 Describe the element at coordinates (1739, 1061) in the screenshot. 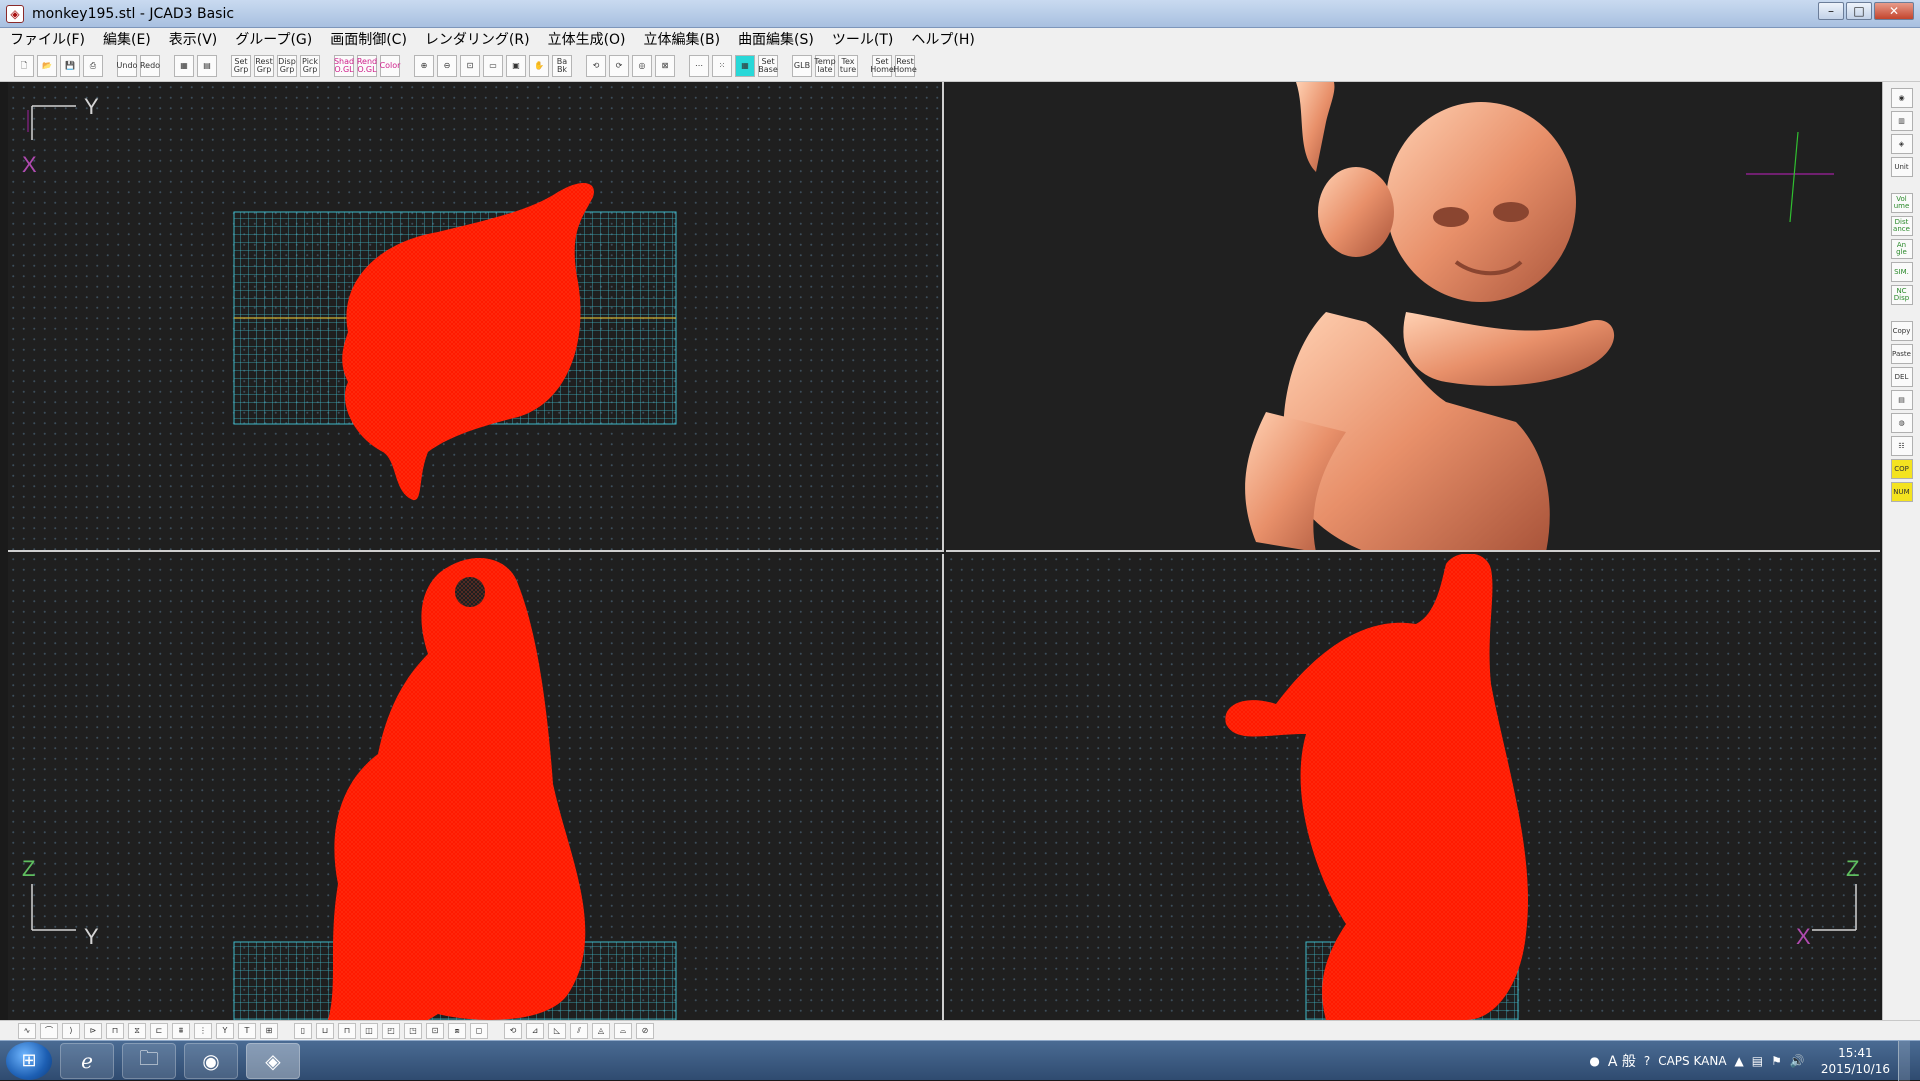

I see `tray-expand-icon: ▲` at that location.